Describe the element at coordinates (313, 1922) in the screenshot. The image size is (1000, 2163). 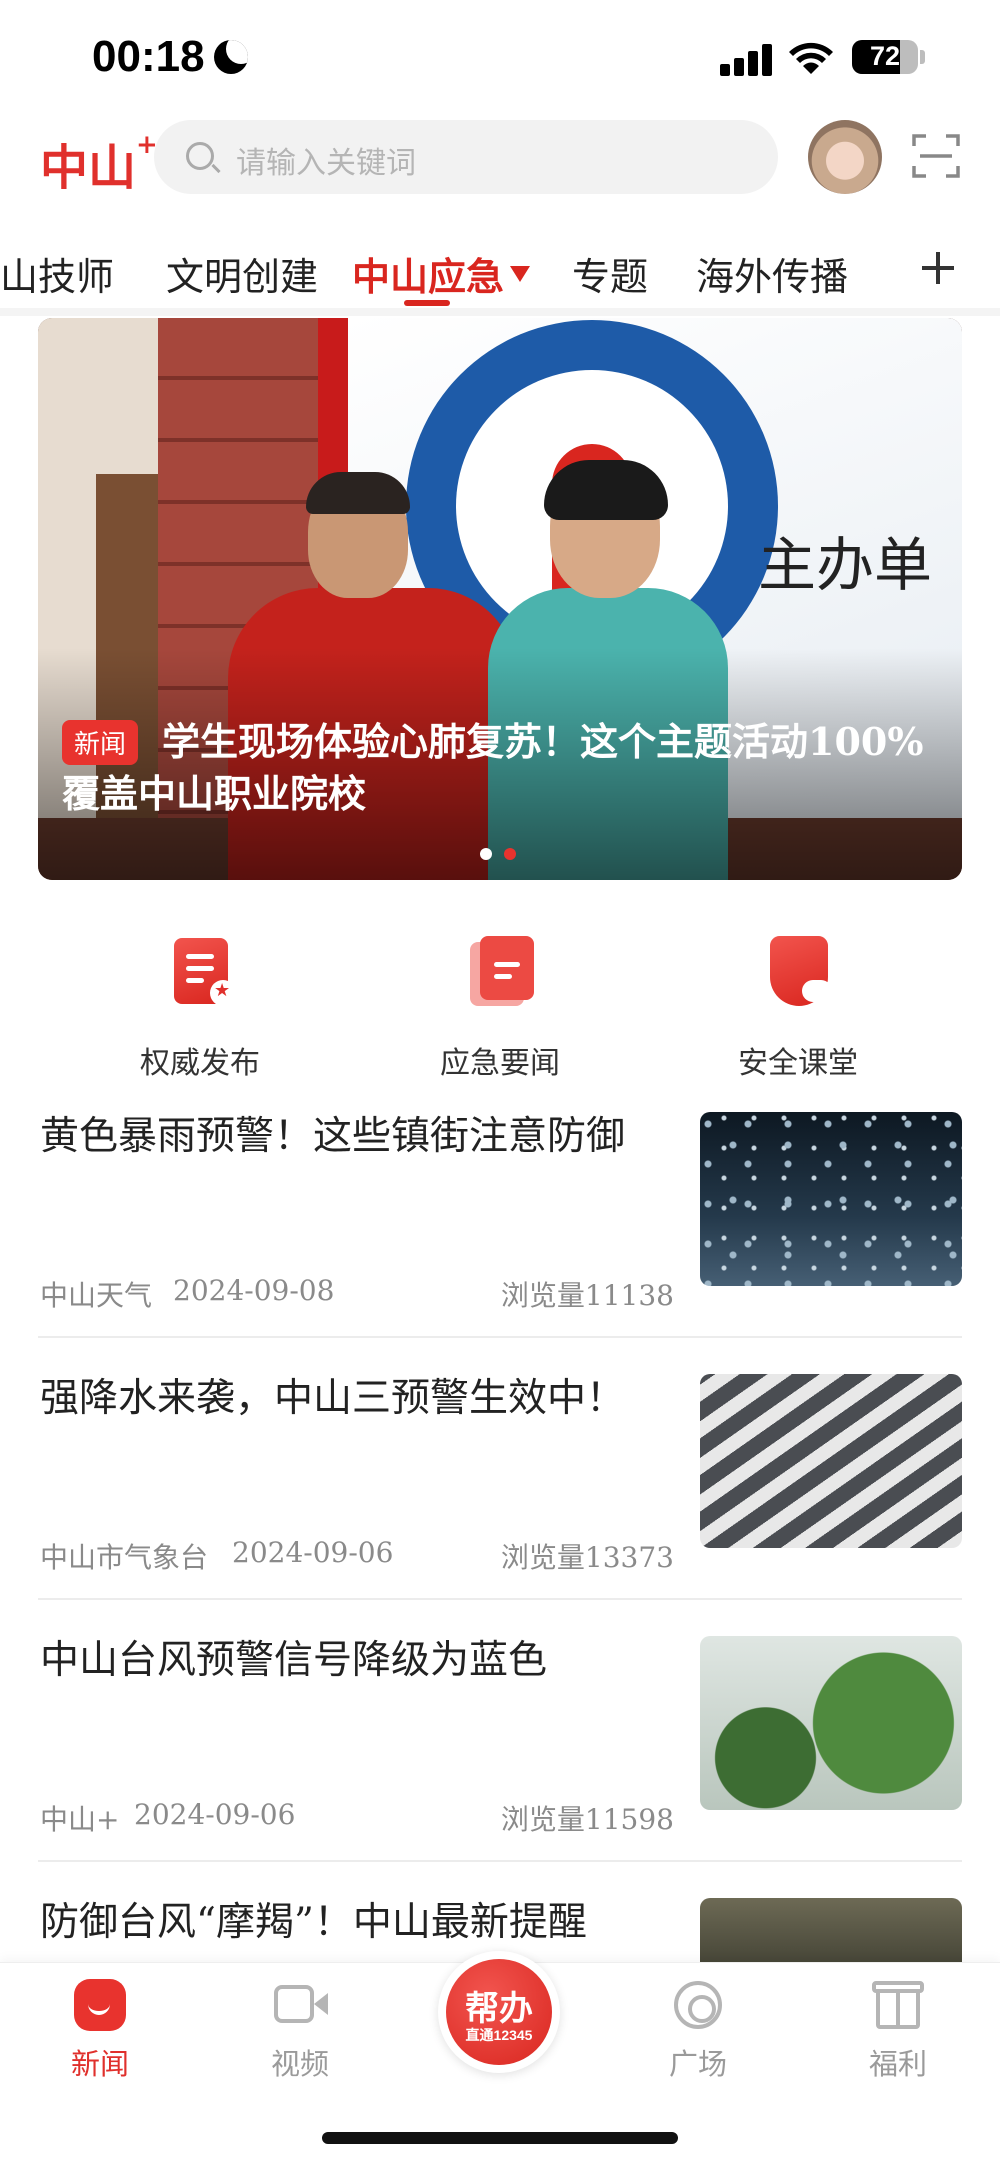
I see `news-title: 防御台风“摩羯”！中山最新提醒` at that location.